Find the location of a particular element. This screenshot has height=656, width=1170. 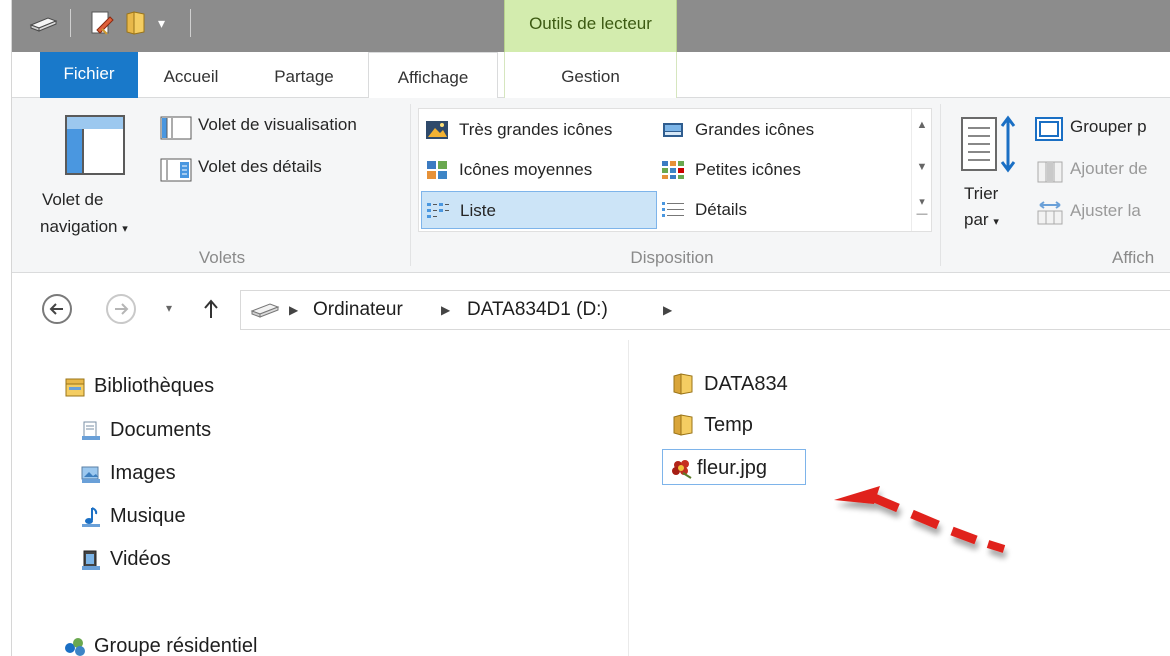

contextual-tab-header: Outils de lecteur is located at coordinates (590, 26).